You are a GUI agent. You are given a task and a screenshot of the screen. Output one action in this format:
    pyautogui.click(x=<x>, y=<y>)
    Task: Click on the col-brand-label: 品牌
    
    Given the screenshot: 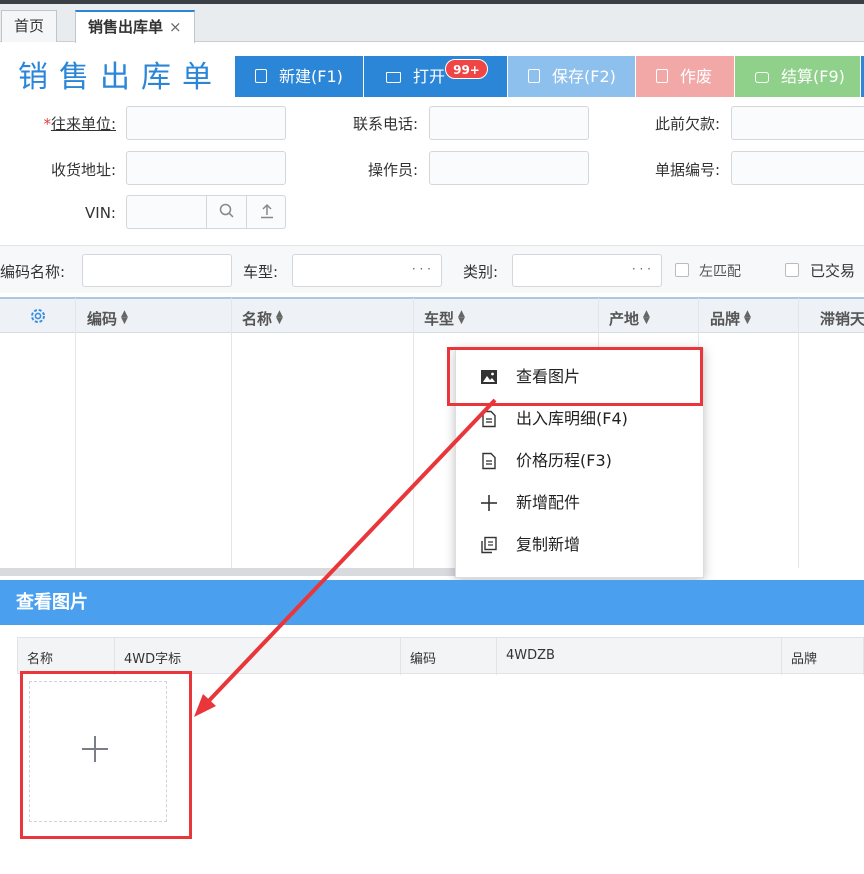 What is the action you would take?
    pyautogui.click(x=725, y=319)
    